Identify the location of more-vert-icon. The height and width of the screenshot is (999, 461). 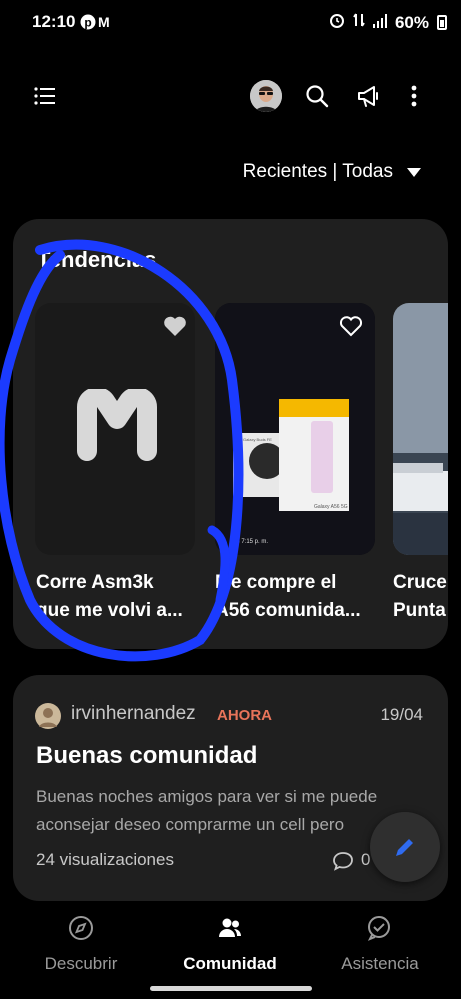
(414, 96).